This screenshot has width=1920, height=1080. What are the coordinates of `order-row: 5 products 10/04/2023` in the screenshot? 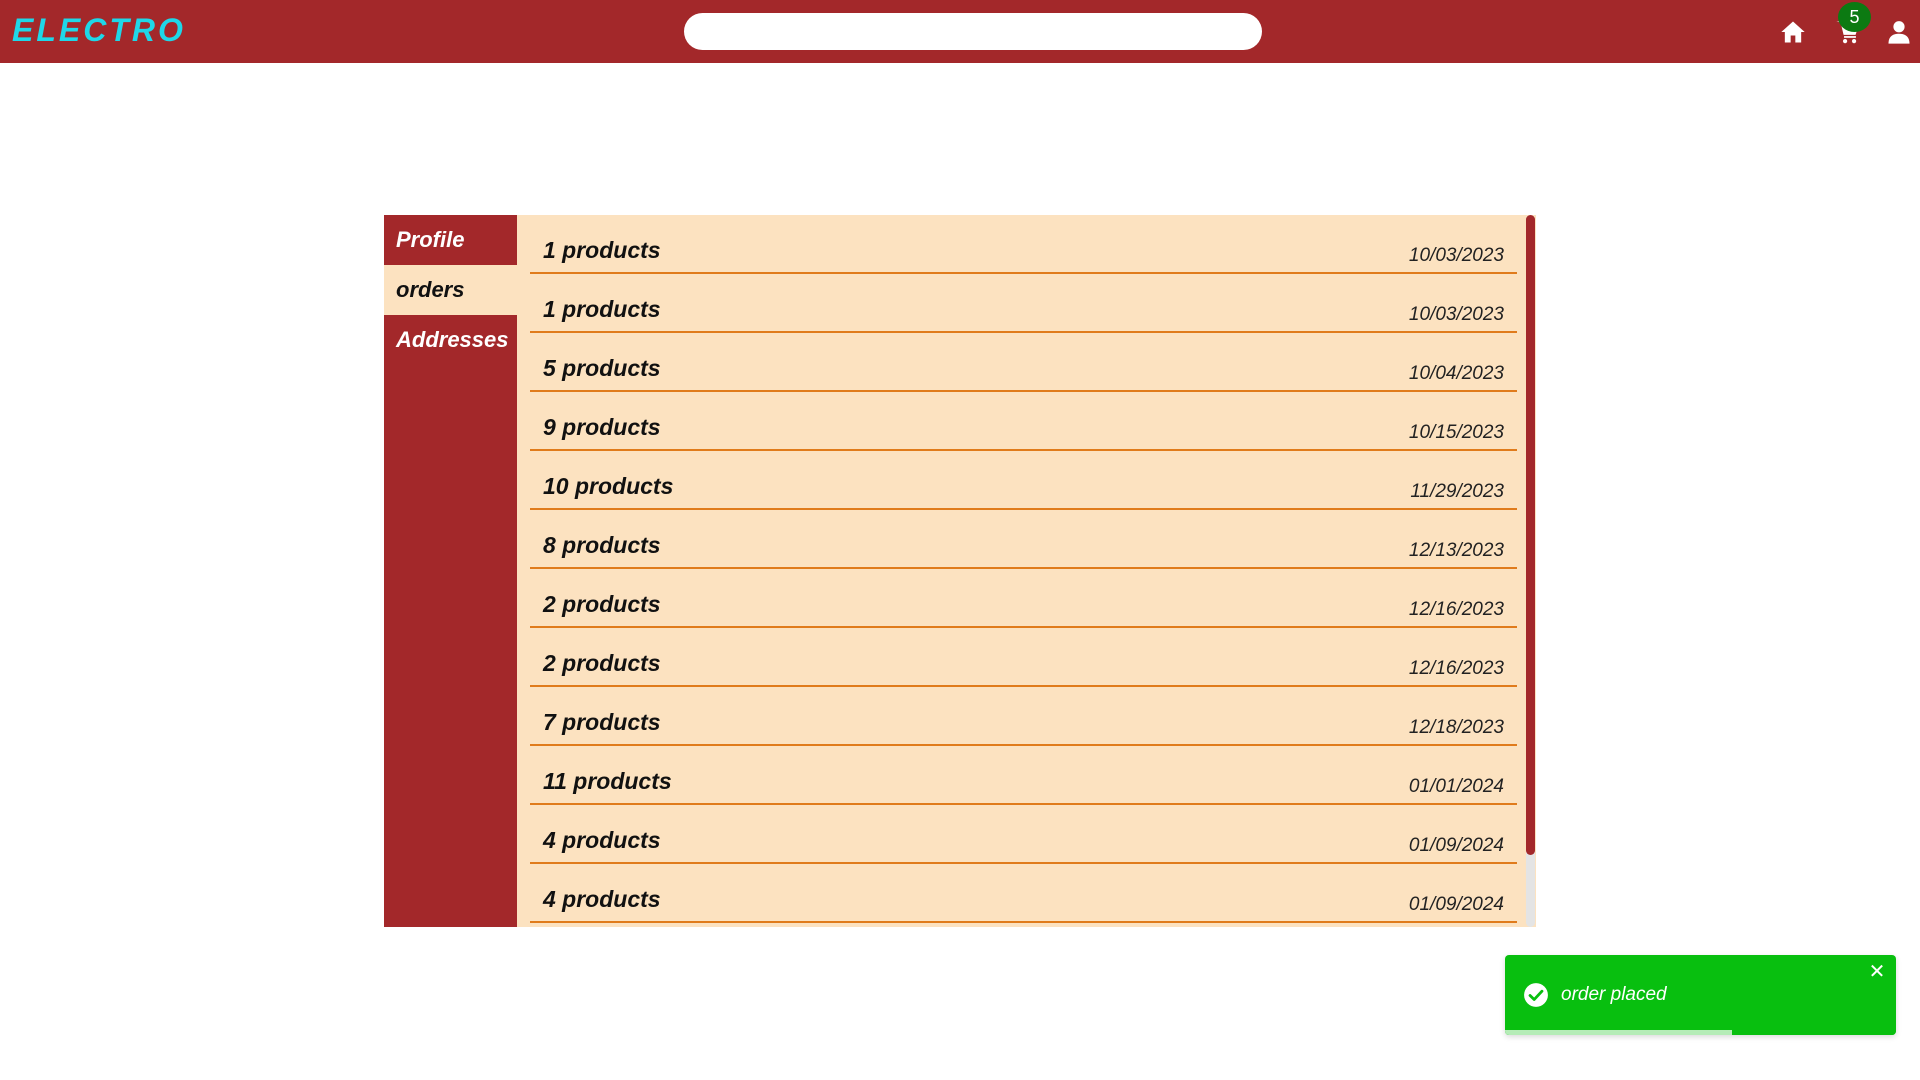 It's located at (1023, 362).